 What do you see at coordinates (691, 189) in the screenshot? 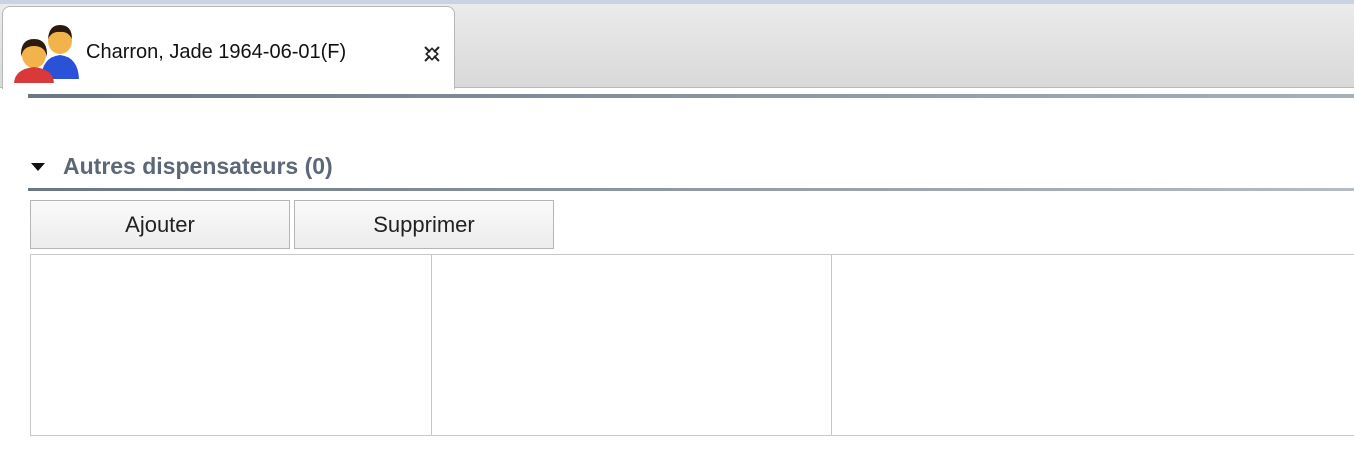
I see `section-divider` at bounding box center [691, 189].